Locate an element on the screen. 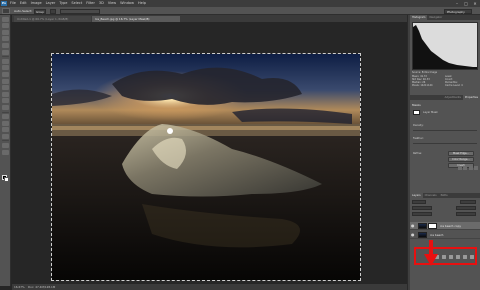  options-bar: Auto-Select: Group Photography is located at coordinates (240, 11).